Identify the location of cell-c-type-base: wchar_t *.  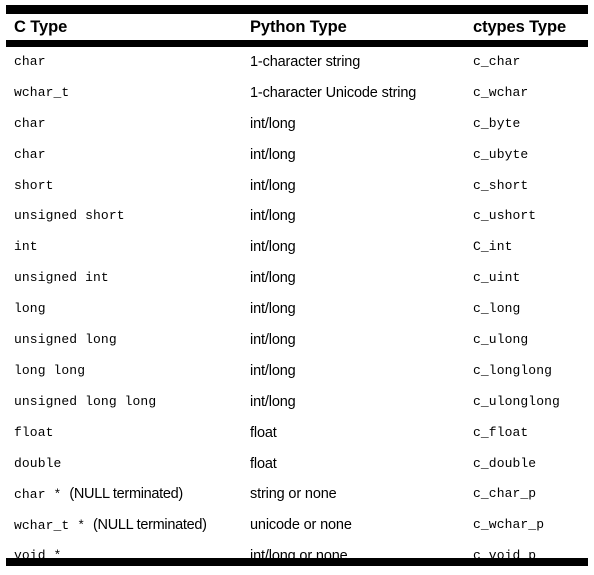
(50, 526).